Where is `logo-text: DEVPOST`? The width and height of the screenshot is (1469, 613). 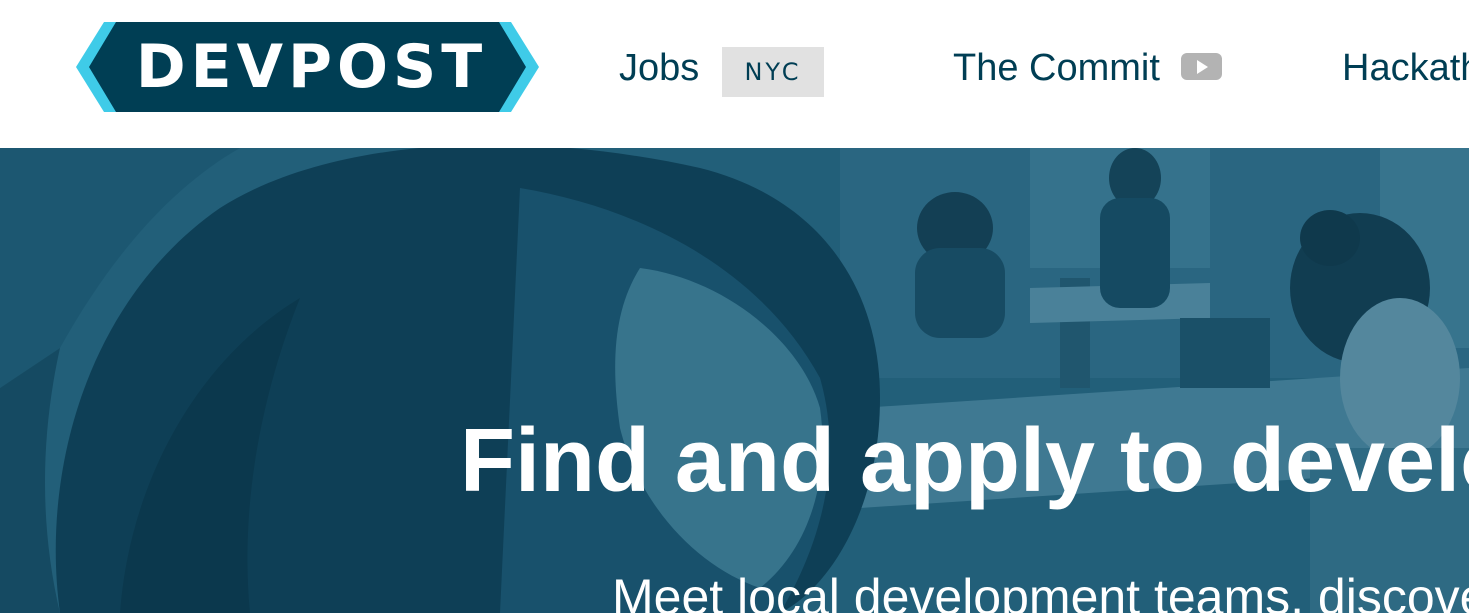 logo-text: DEVPOST is located at coordinates (311, 67).